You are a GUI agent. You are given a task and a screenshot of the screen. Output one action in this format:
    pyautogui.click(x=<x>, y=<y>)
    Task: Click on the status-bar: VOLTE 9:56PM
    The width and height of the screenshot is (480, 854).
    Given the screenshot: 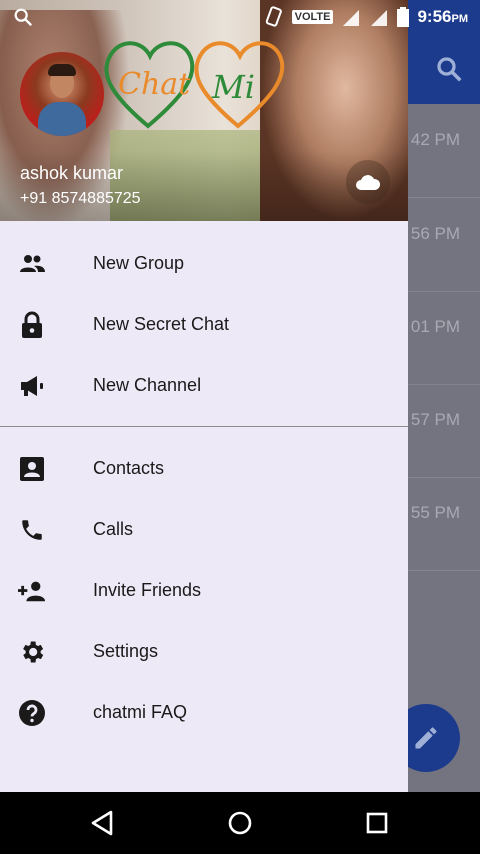 What is the action you would take?
    pyautogui.click(x=240, y=17)
    